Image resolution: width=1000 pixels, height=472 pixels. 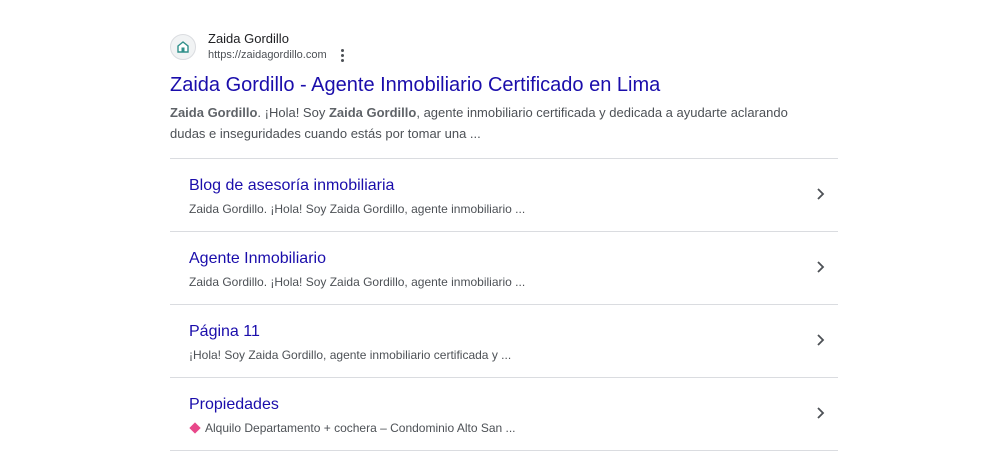 What do you see at coordinates (293, 112) in the screenshot?
I see `snippet-text: . ¡Hola! Soy` at bounding box center [293, 112].